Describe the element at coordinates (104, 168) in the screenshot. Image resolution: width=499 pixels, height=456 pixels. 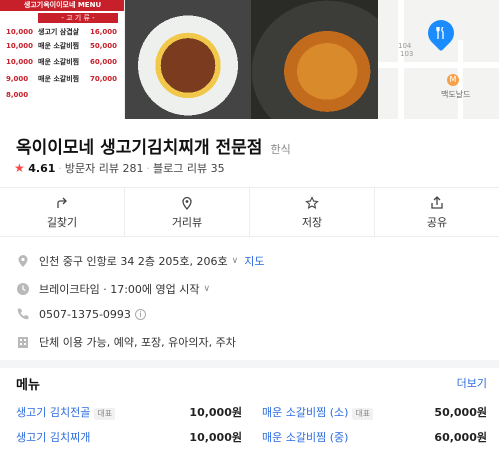
I see `visitor-reviews-link: 방문자 리뷰 281` at that location.